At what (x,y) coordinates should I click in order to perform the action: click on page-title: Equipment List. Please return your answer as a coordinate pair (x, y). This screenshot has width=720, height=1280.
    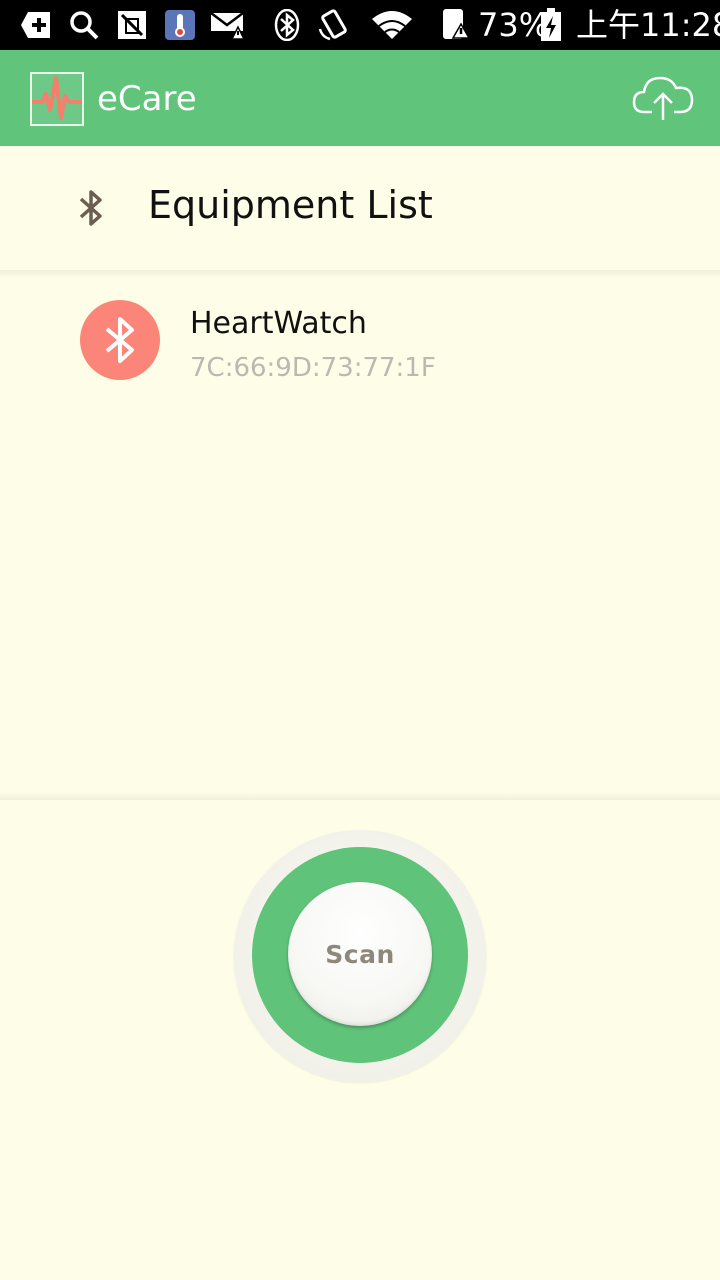
    Looking at the image, I should click on (290, 205).